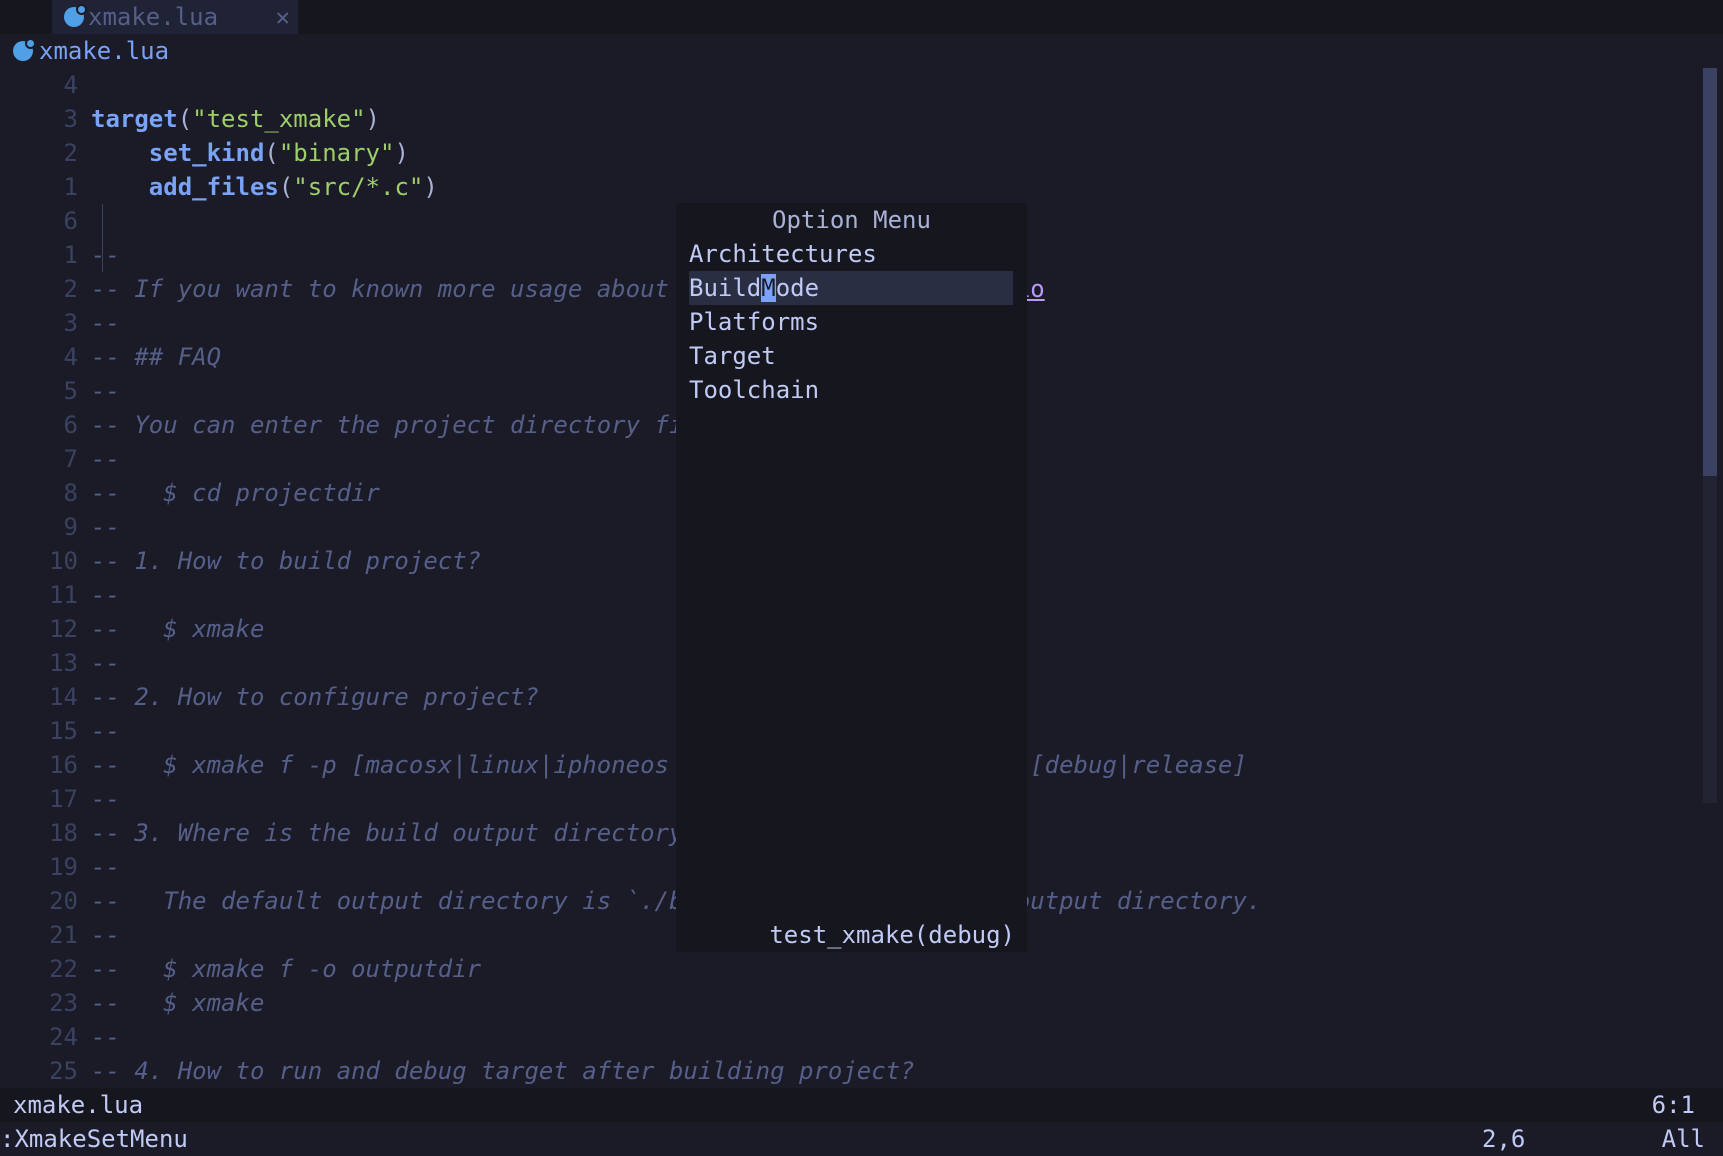  I want to click on line-number: 23, so click(63, 1003).